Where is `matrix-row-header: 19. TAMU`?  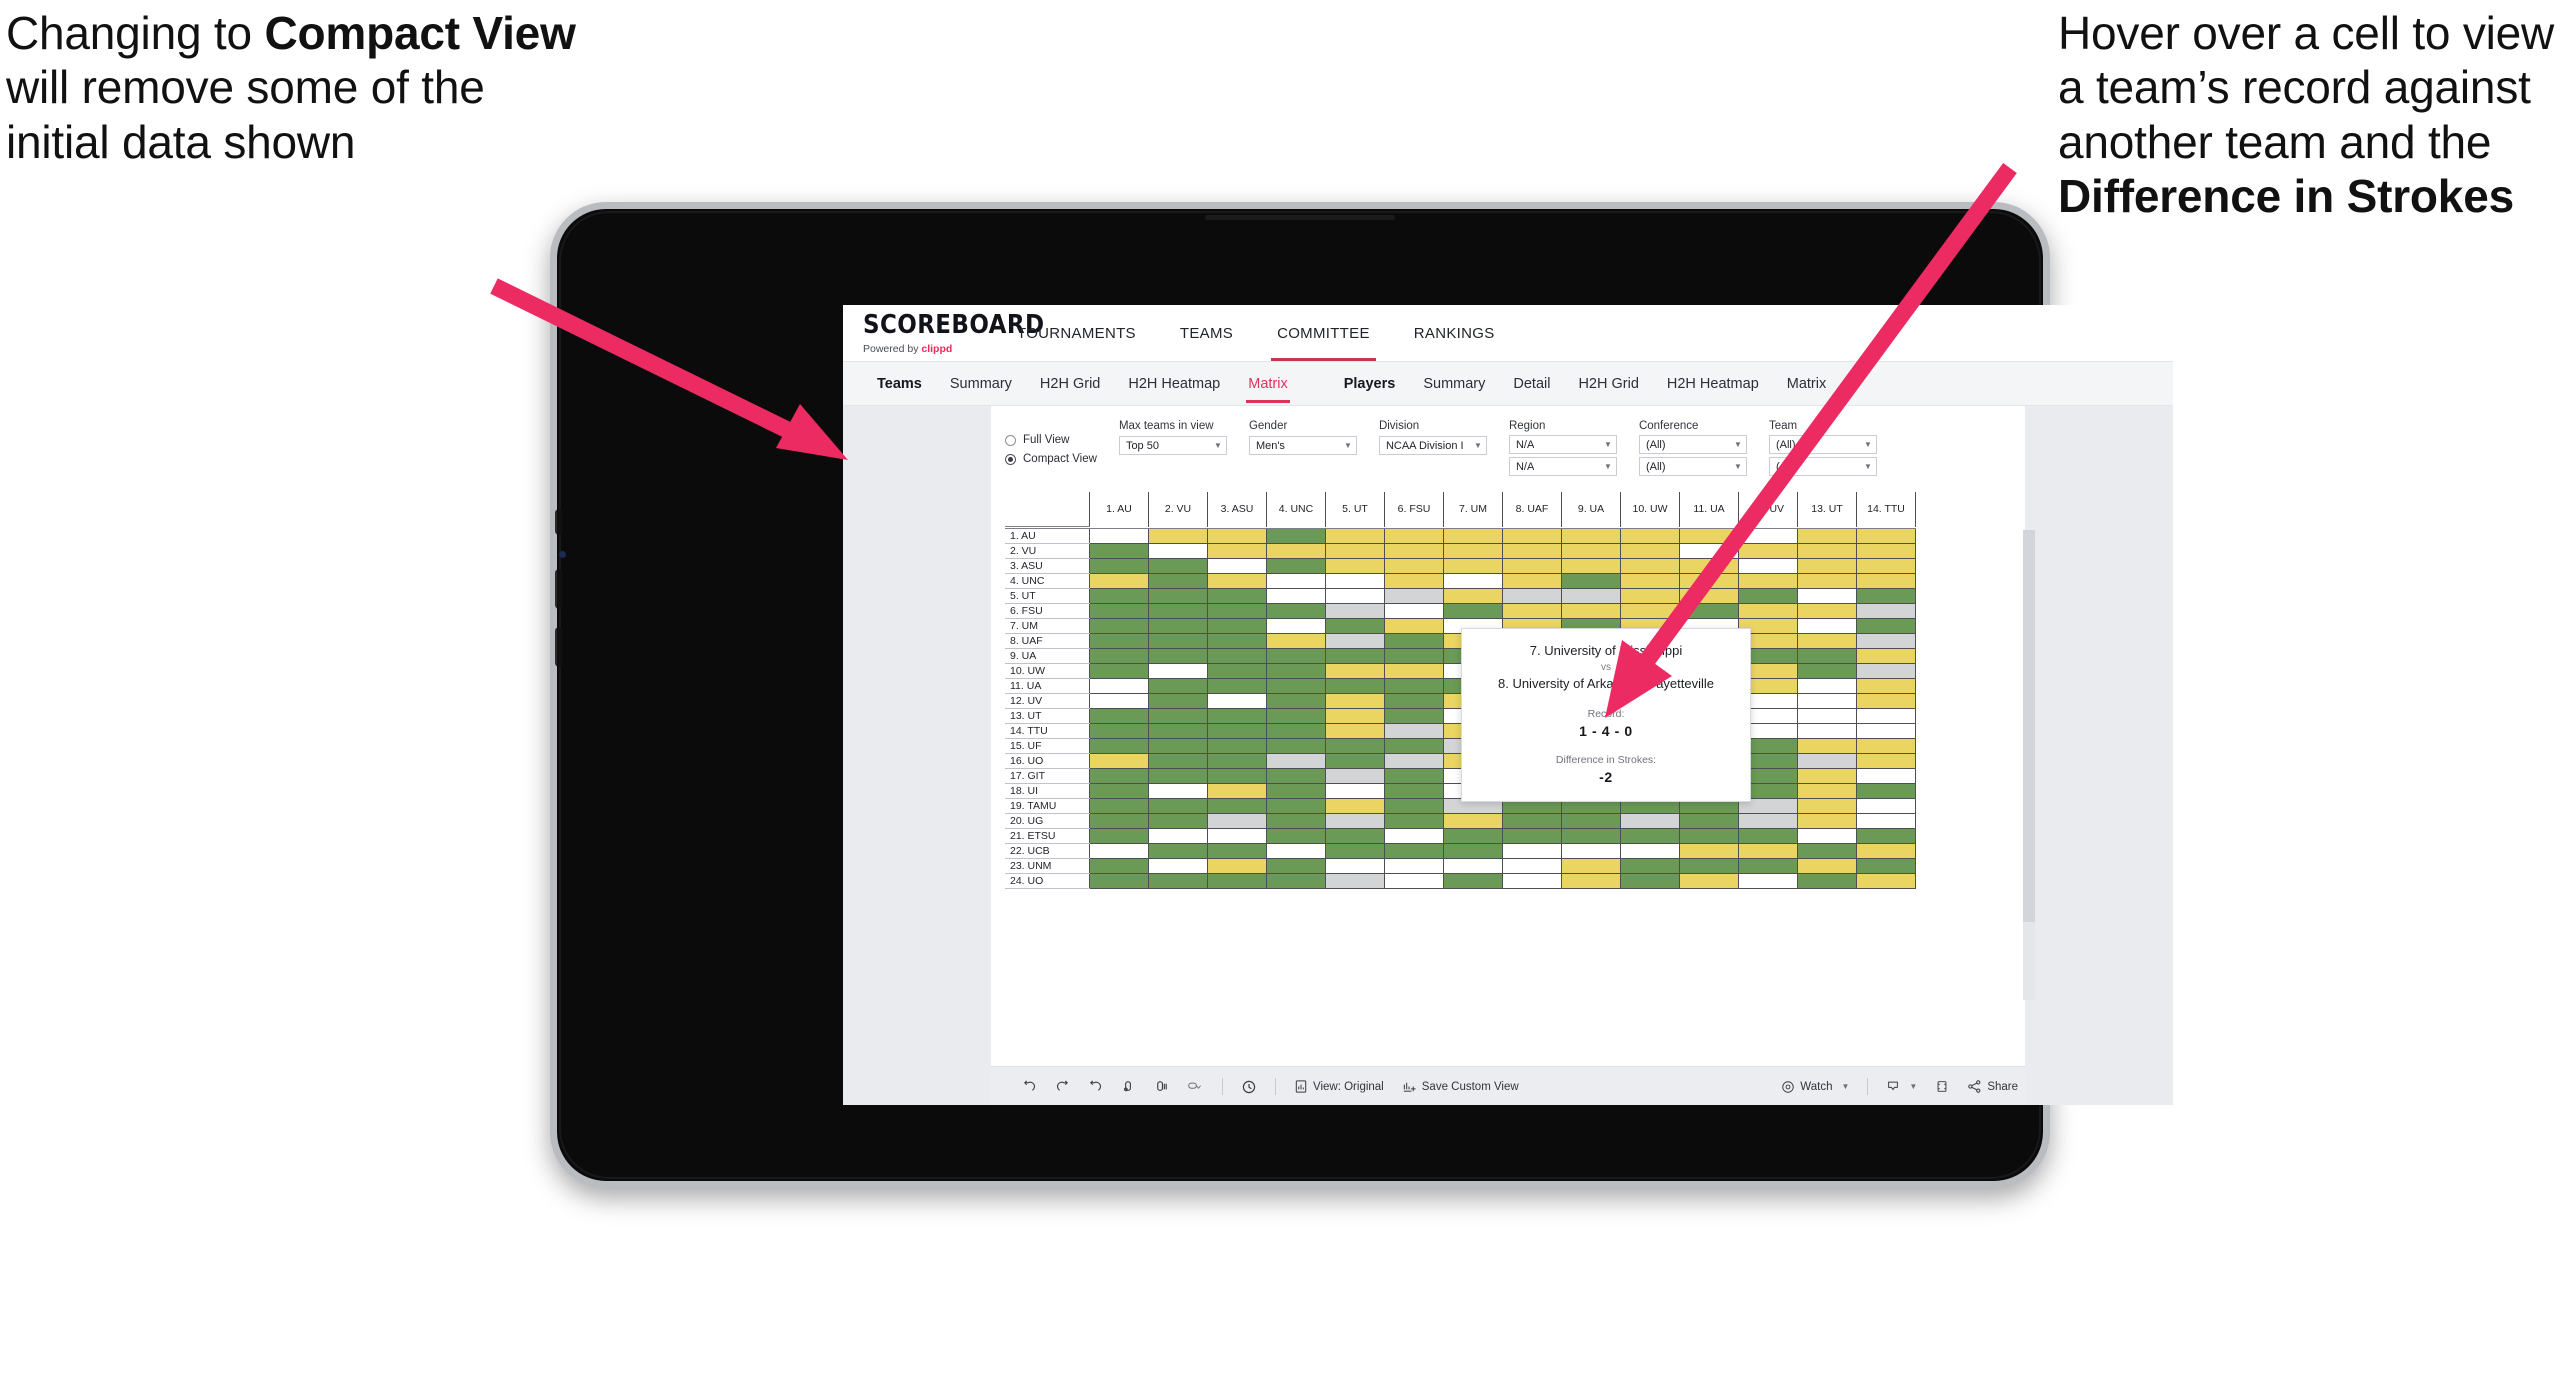 matrix-row-header: 19. TAMU is located at coordinates (1047, 806).